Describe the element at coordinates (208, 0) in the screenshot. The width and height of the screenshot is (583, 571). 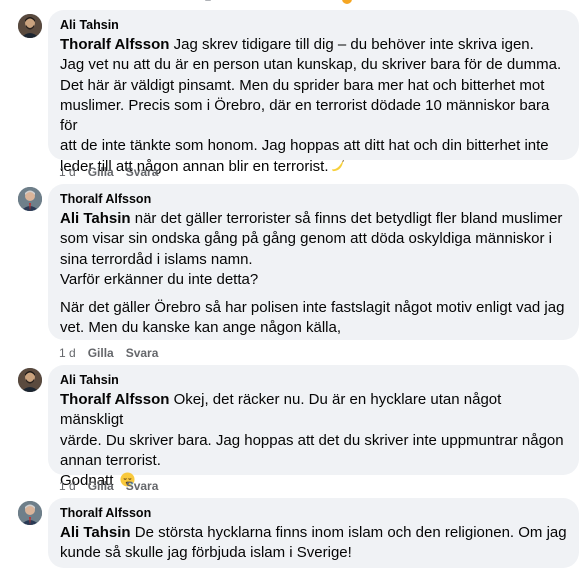
I see `previous-comment-fragment` at that location.